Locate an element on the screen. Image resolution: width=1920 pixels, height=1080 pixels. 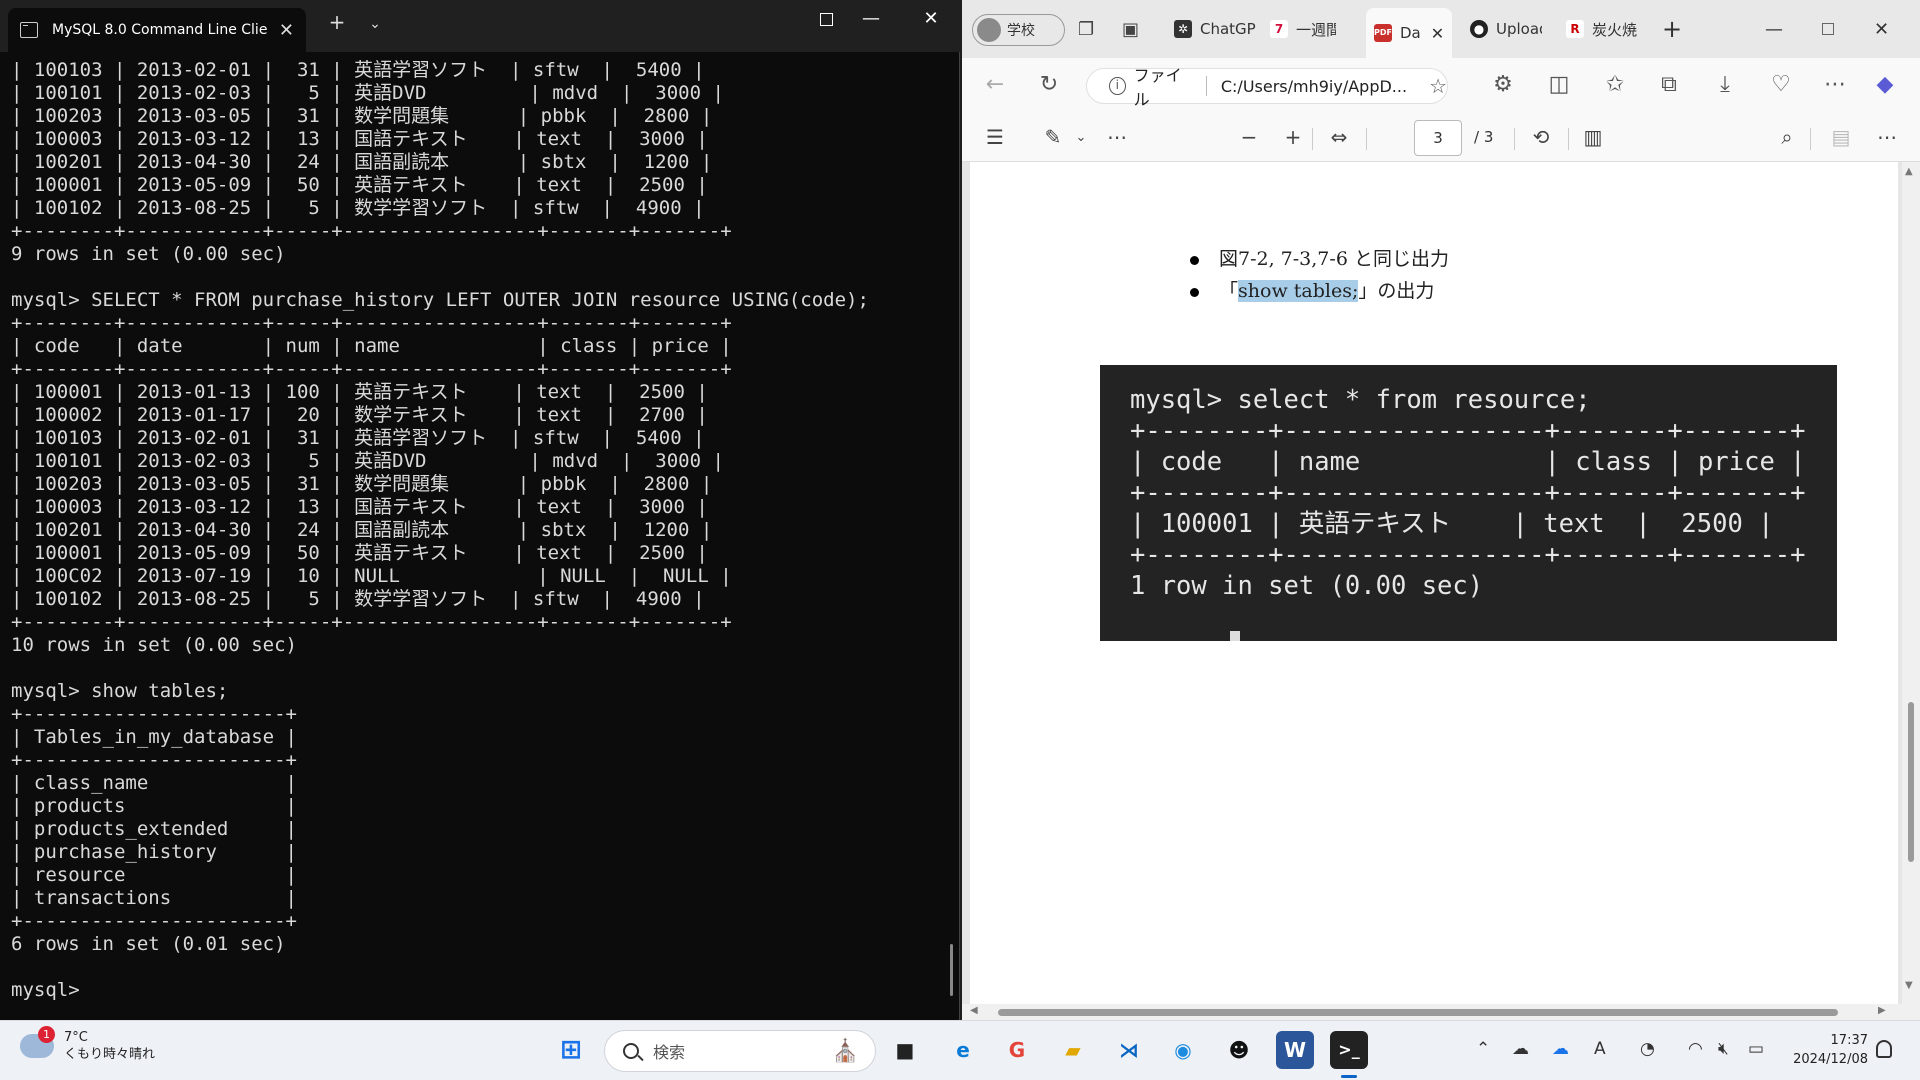
file-explorer-icon: ▰ is located at coordinates (1073, 1050).